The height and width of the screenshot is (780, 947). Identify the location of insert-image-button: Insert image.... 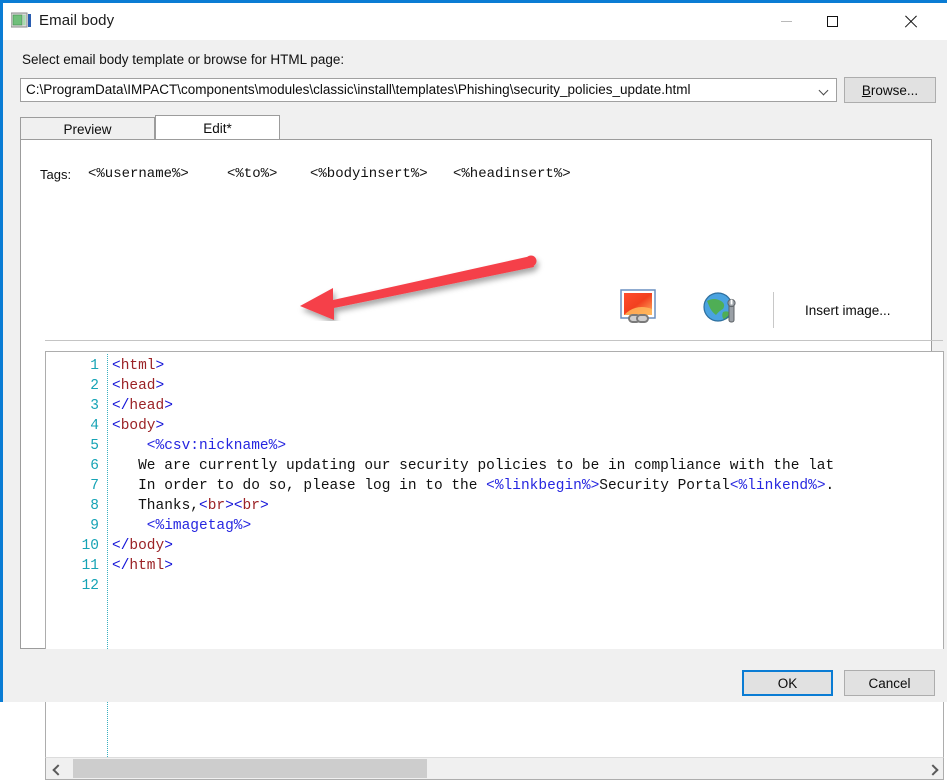
(848, 310).